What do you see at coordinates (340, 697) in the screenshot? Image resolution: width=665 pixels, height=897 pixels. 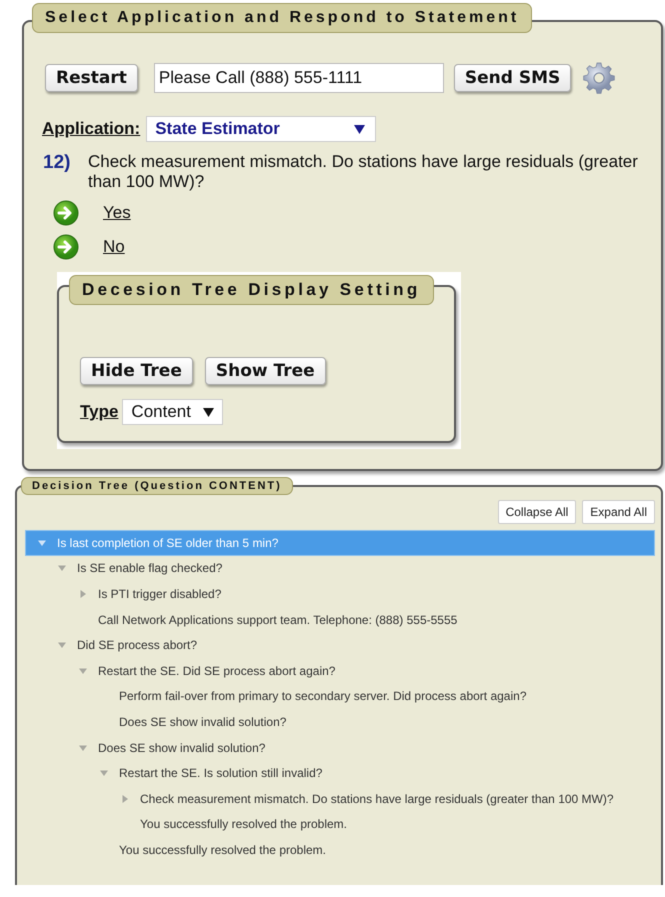 I see `tree-row: Perform fail-over from primary to secondary server. Did process abort again?` at bounding box center [340, 697].